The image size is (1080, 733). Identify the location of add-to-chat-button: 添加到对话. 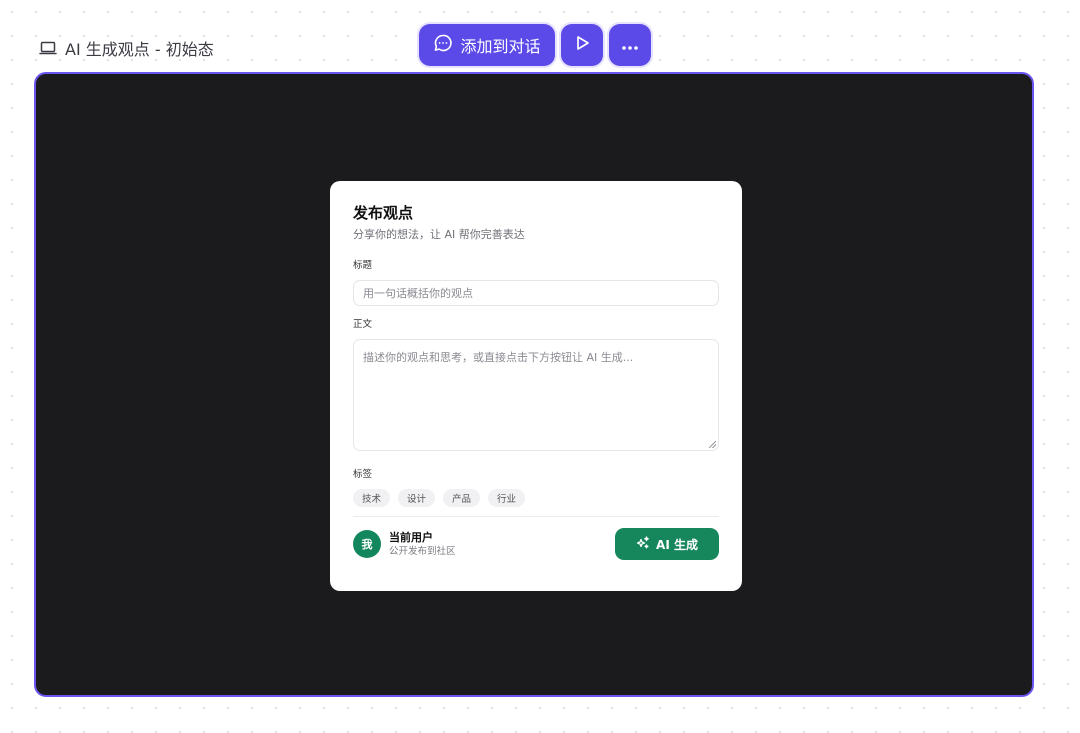
(487, 45).